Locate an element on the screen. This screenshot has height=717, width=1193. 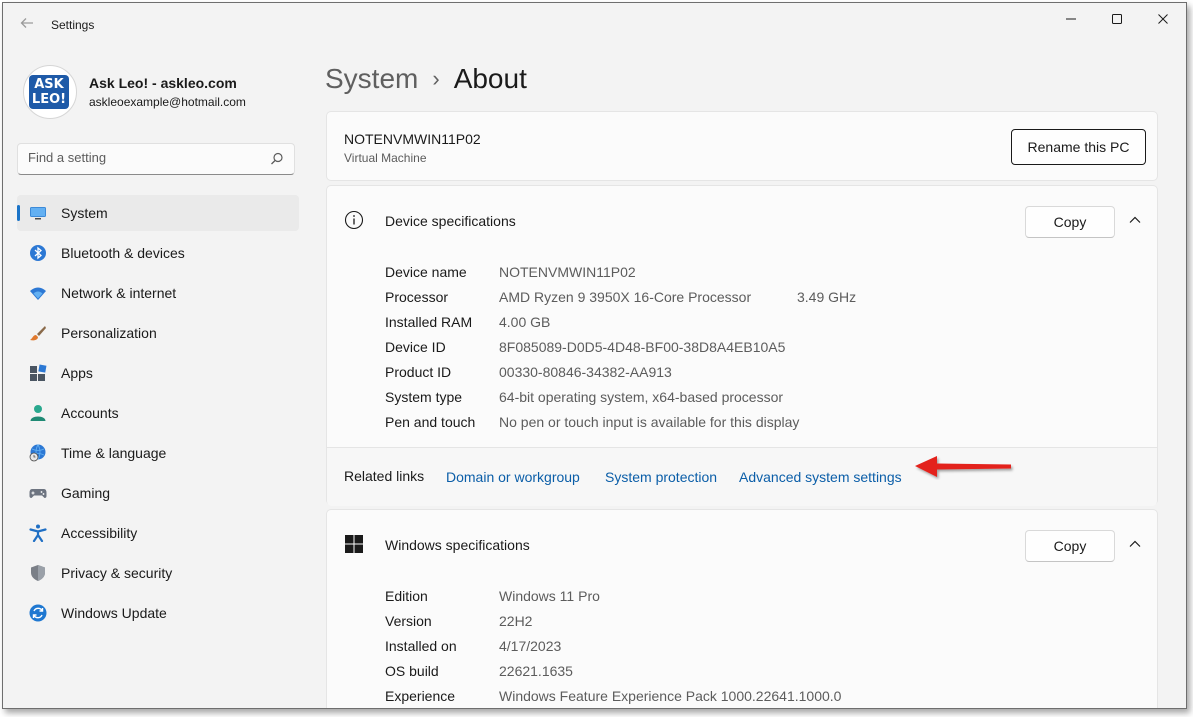
sidebar-item-windows-update: Windows Update is located at coordinates (158, 613).